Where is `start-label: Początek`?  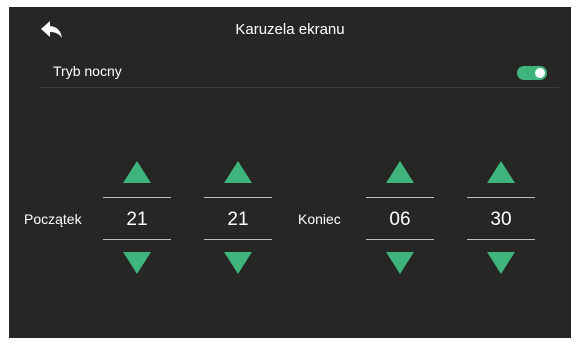
start-label: Początek is located at coordinates (53, 219).